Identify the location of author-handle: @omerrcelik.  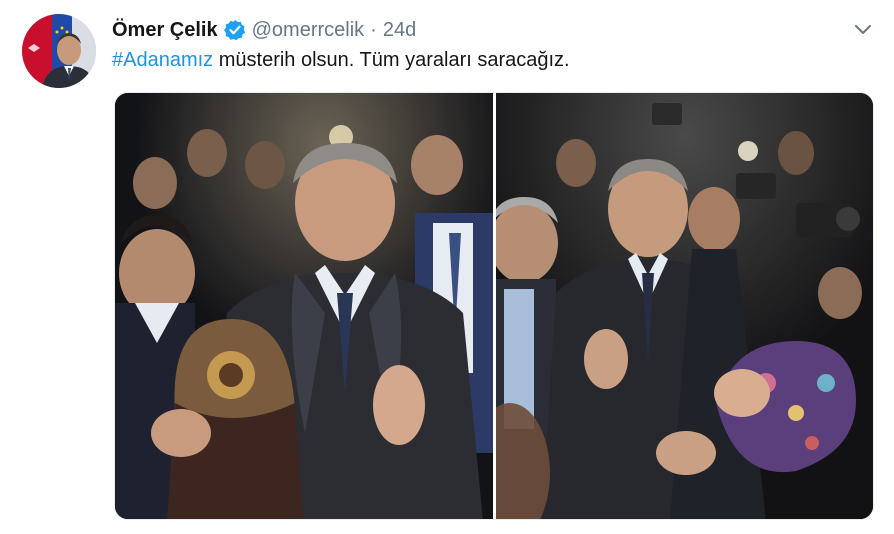
(308, 30).